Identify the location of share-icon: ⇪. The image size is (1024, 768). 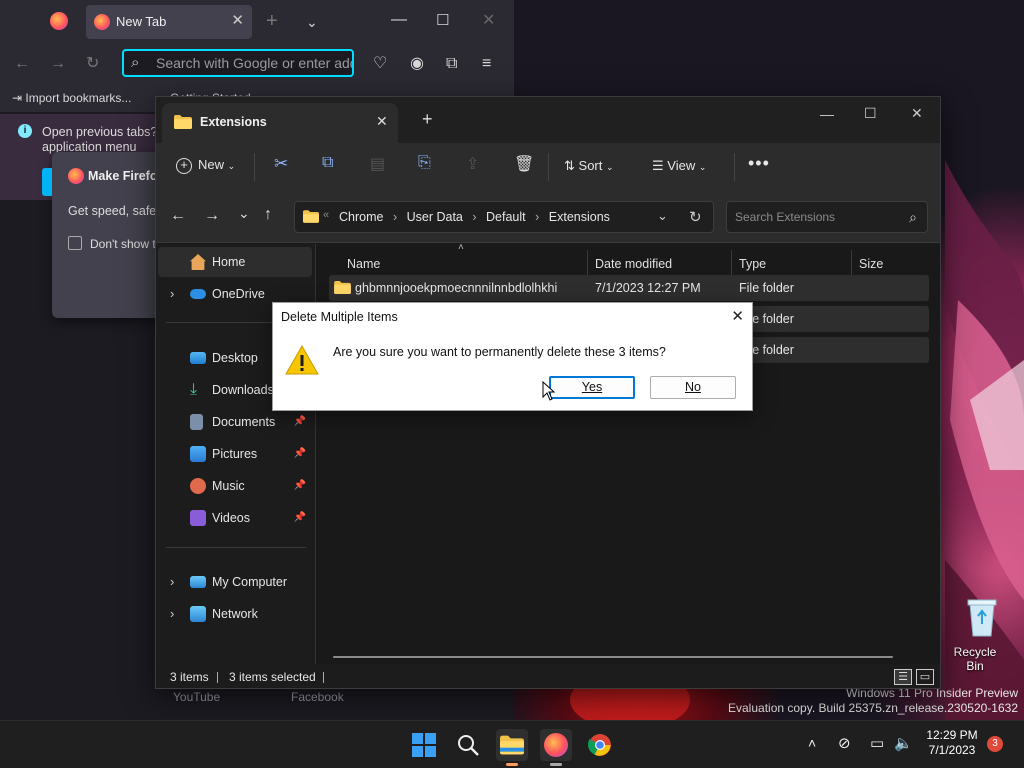
(472, 164).